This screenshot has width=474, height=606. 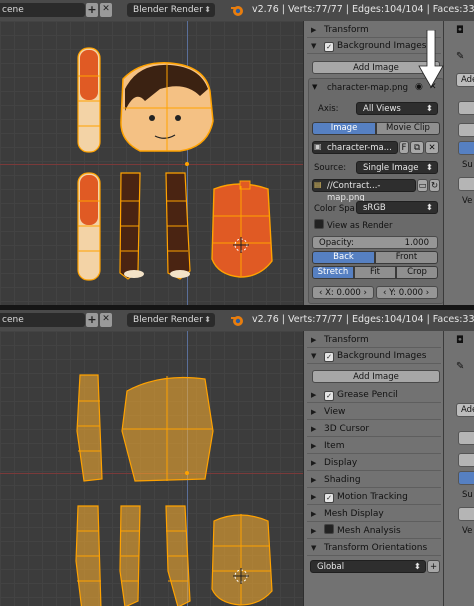 What do you see at coordinates (433, 566) in the screenshot?
I see `add-orientation-button: +` at bounding box center [433, 566].